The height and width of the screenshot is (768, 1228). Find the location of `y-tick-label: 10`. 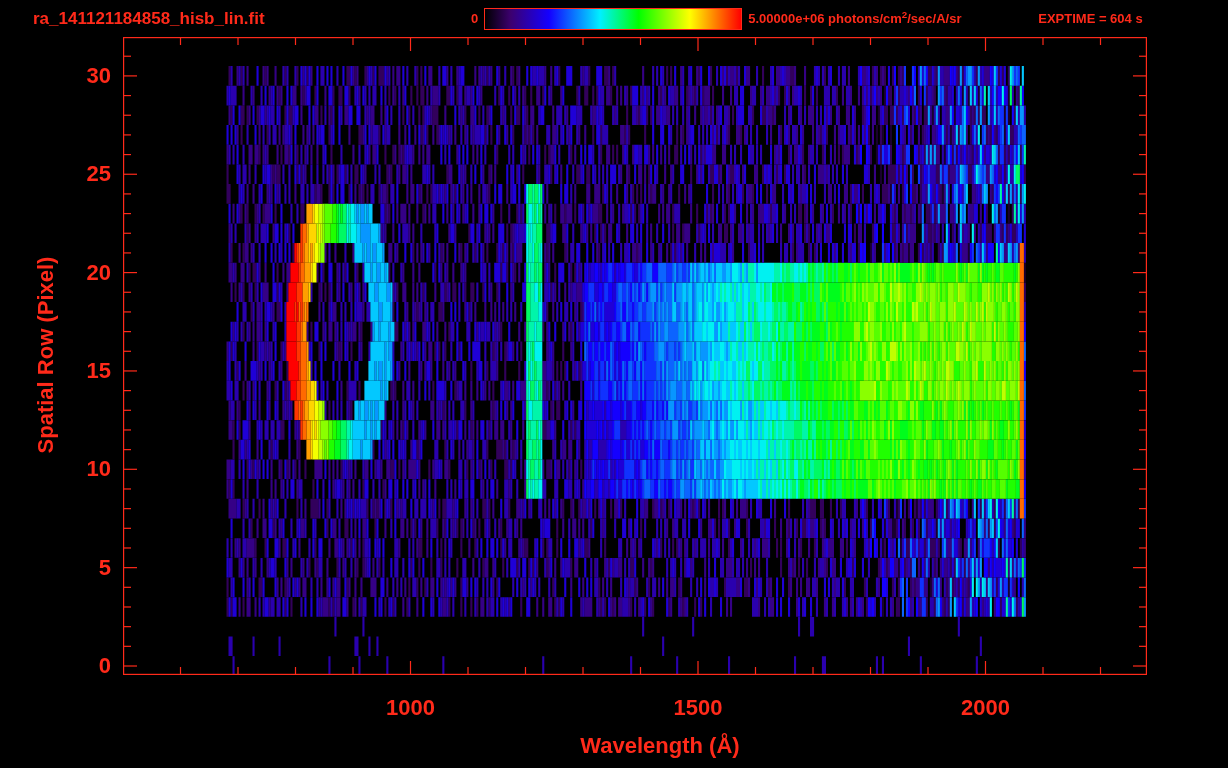

y-tick-label: 10 is located at coordinates (98, 469).